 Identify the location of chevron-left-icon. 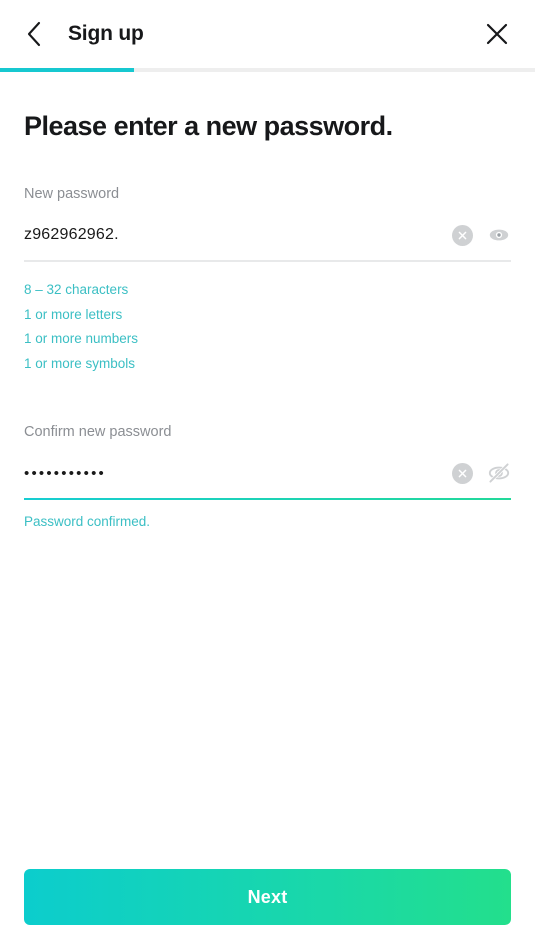
(34, 34).